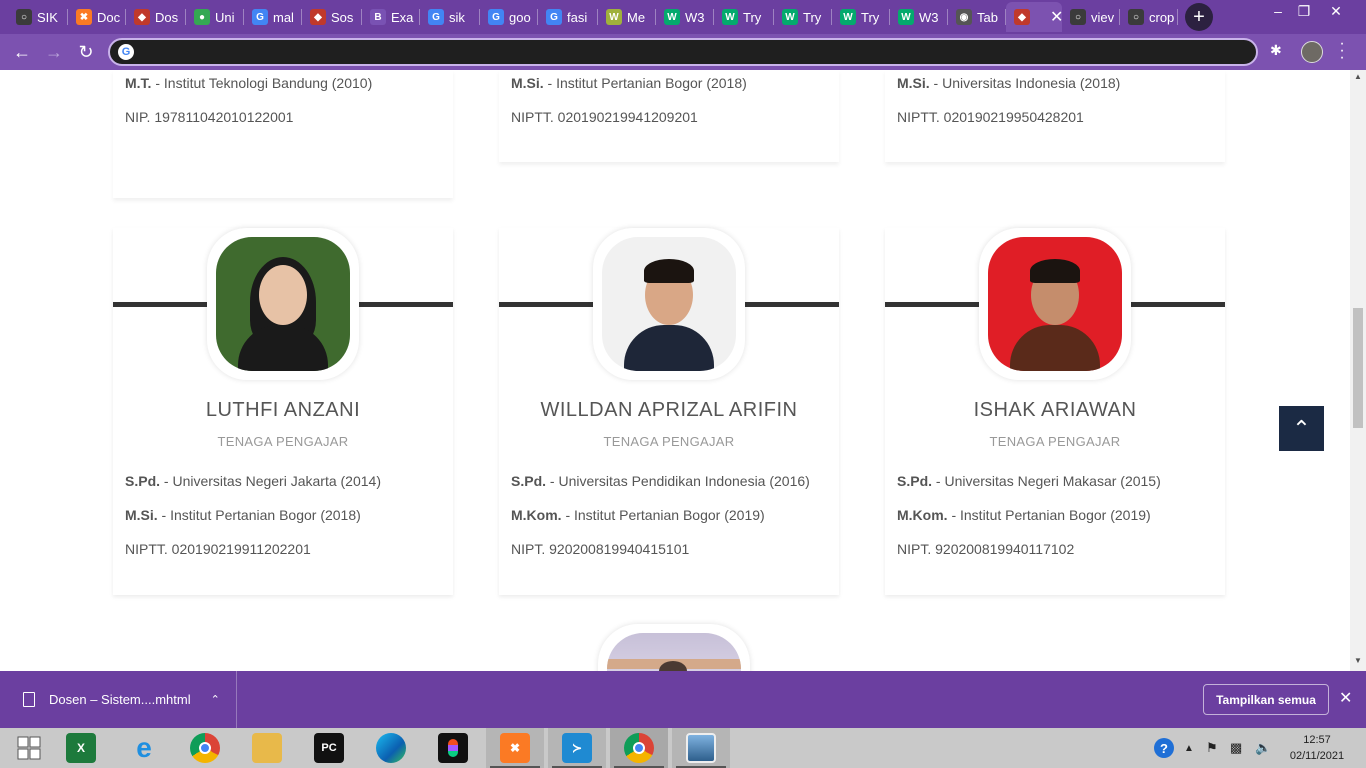 The image size is (1366, 768). Describe the element at coordinates (243, 515) in the screenshot. I see `education-line: M.Si. - Institut Pertanian Bogor (2018)` at that location.